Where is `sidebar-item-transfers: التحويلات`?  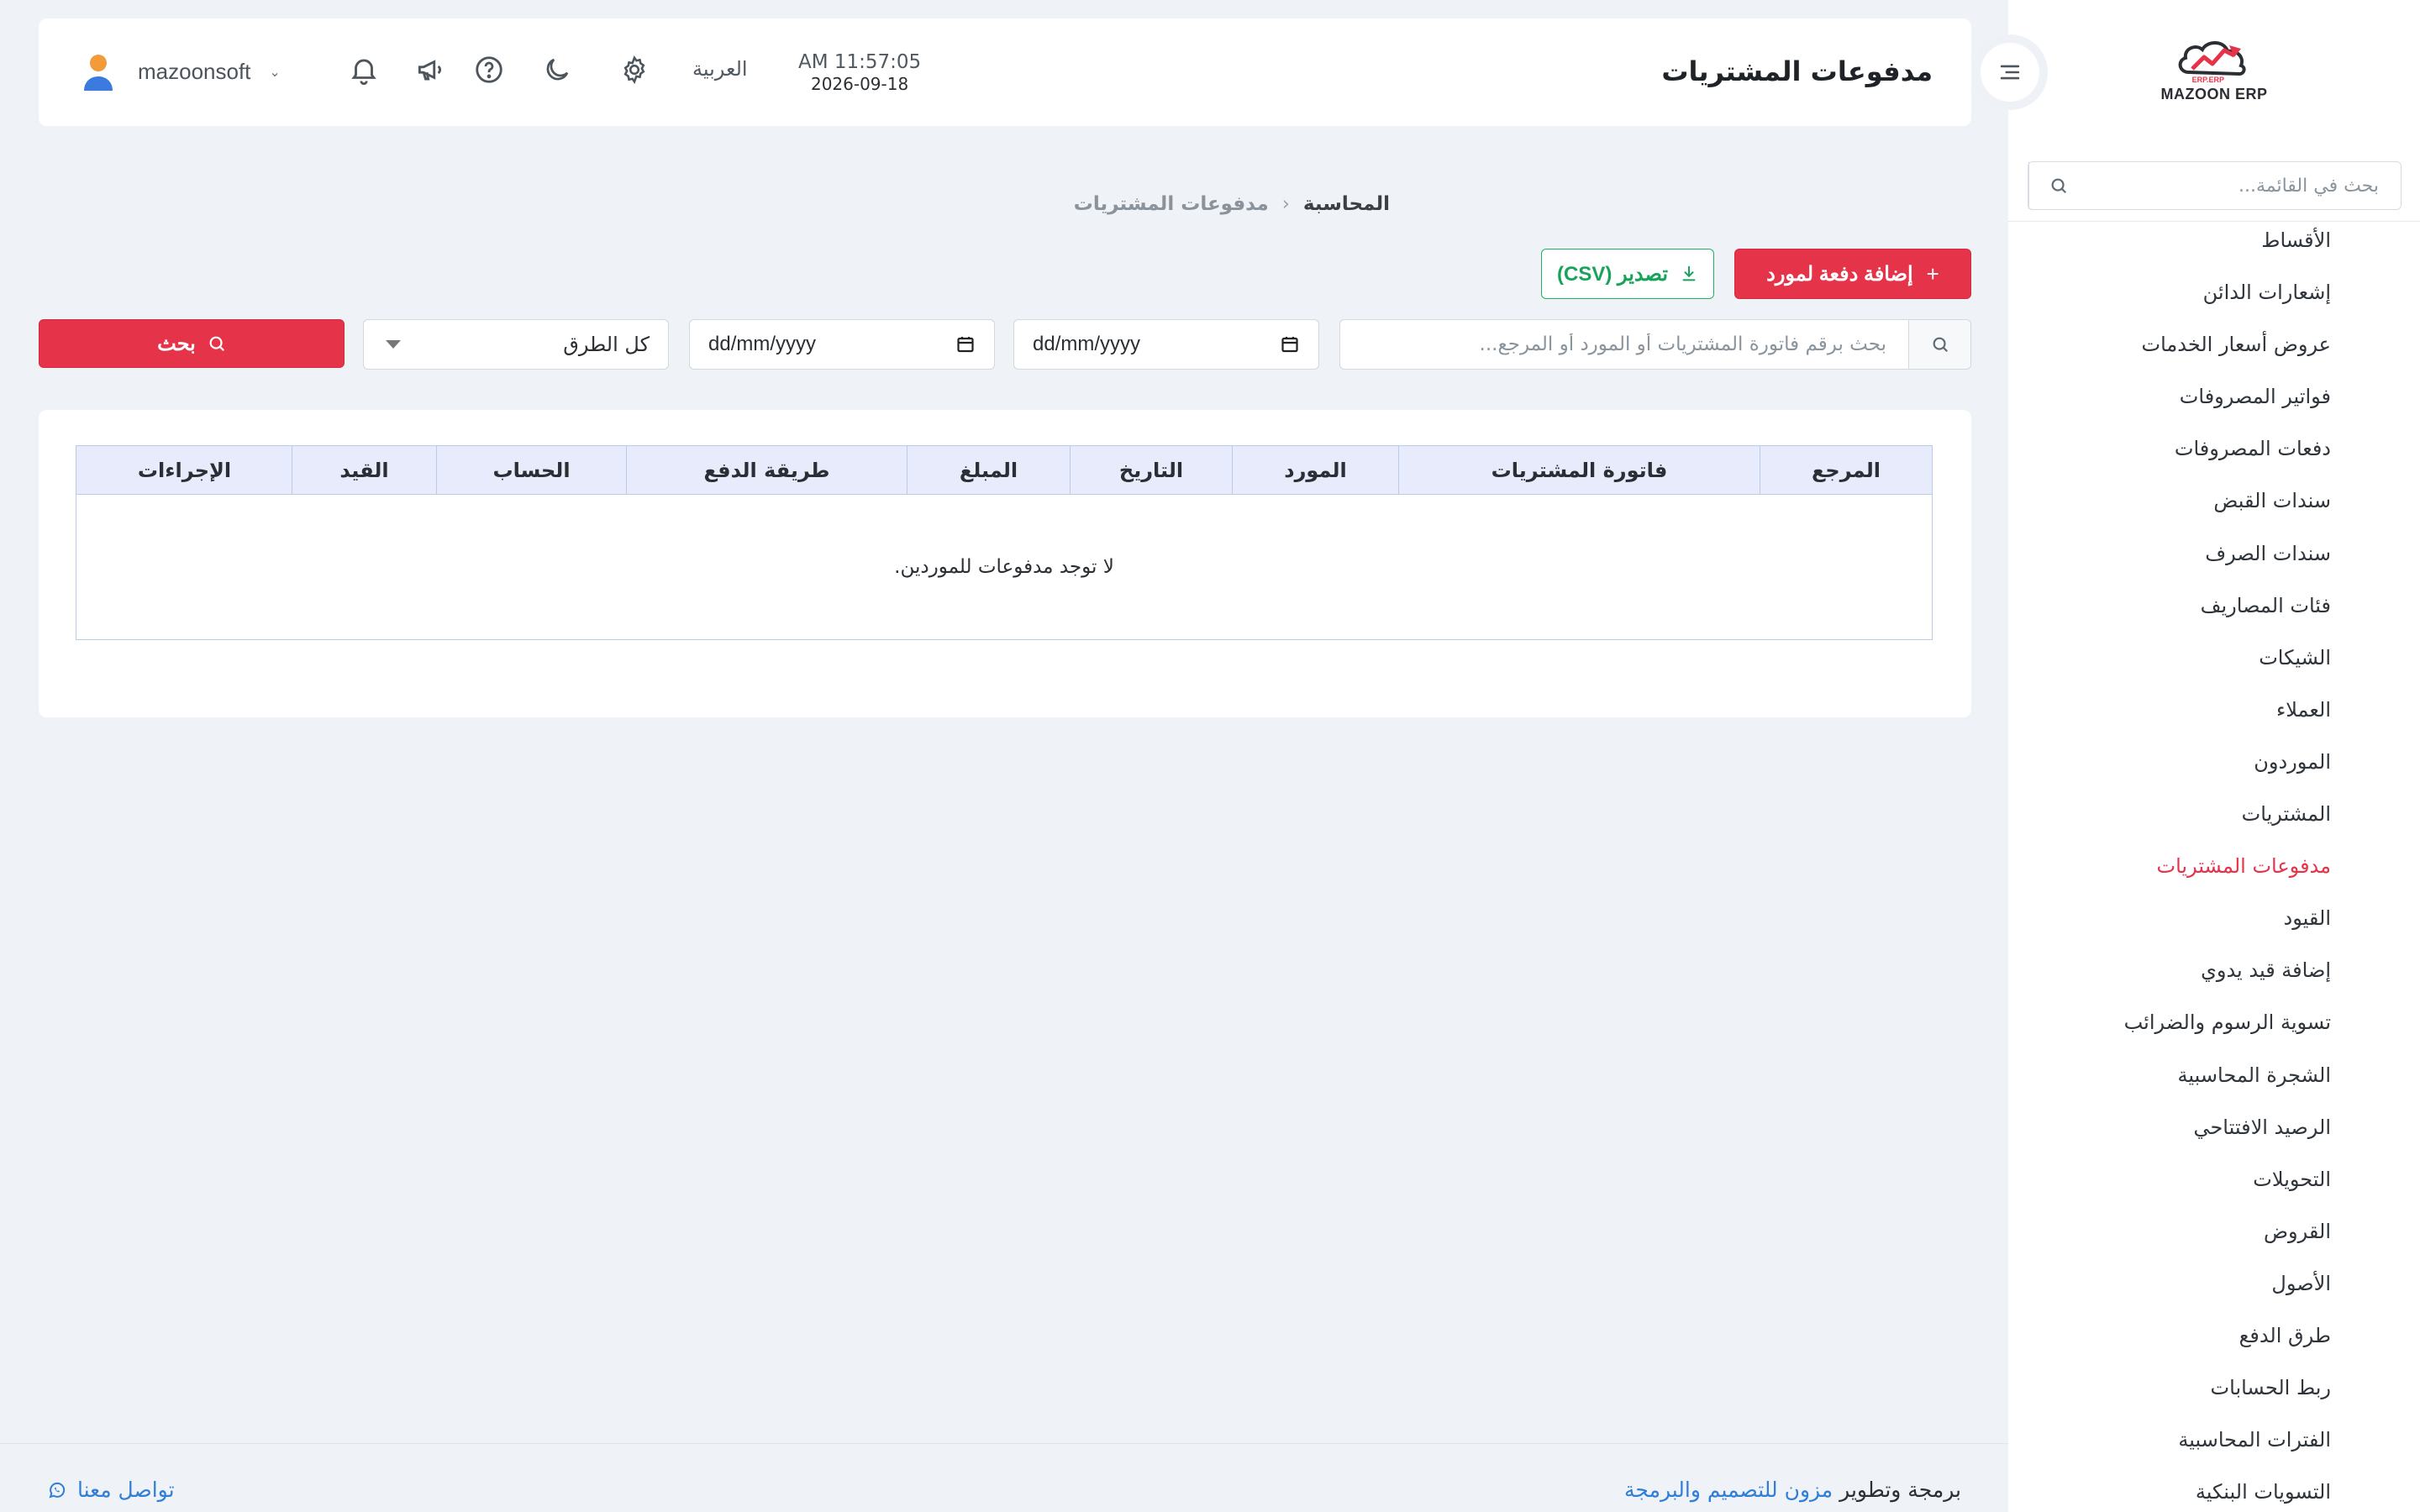 sidebar-item-transfers: التحويلات is located at coordinates (2227, 1192).